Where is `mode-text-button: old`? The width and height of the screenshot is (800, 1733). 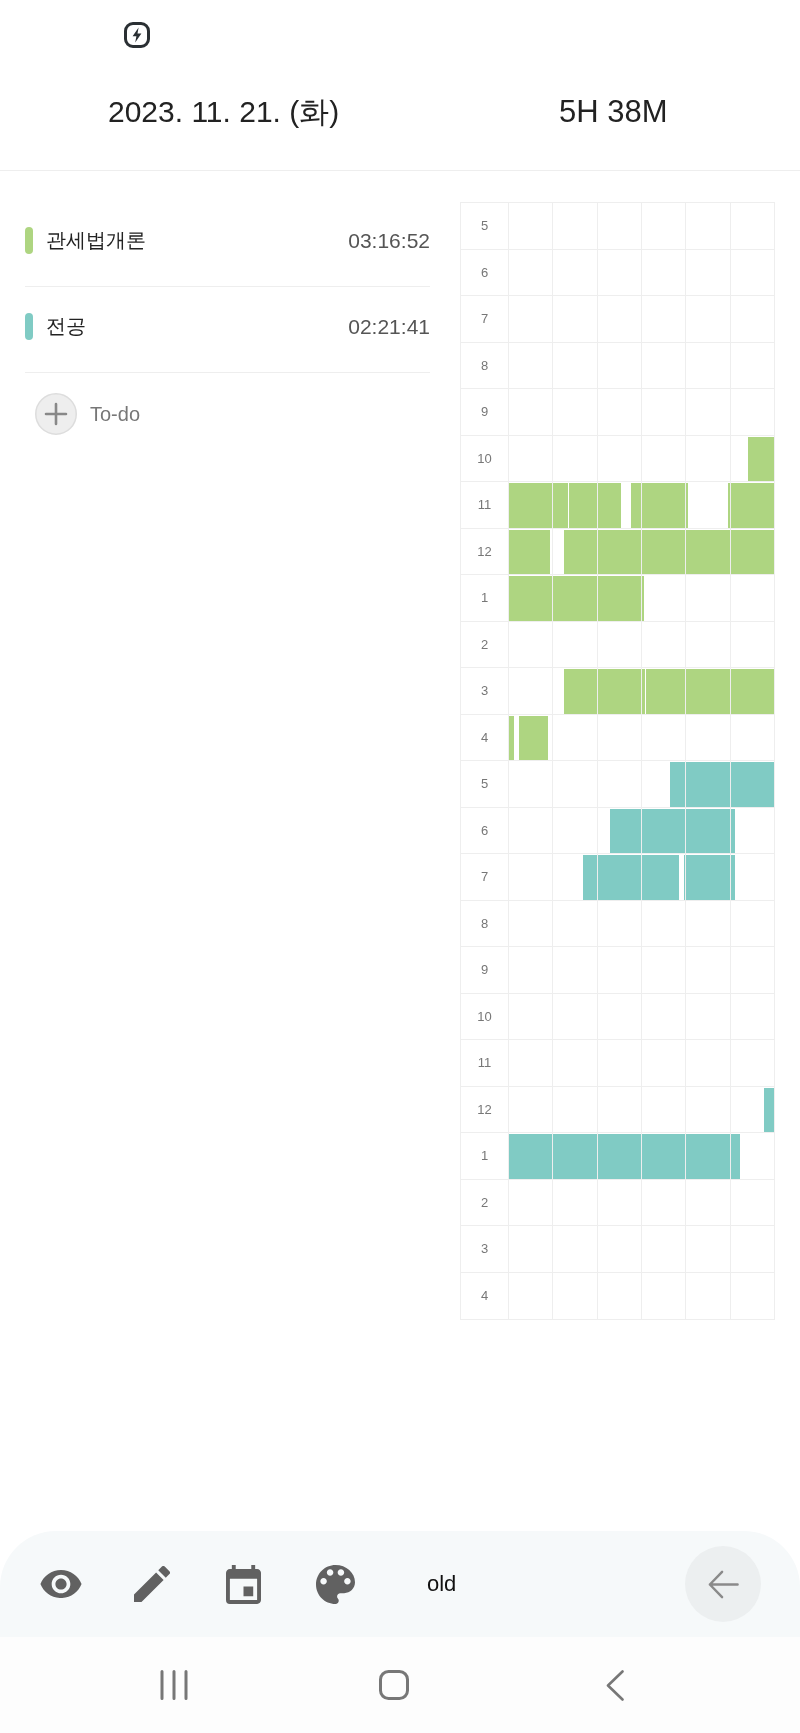 mode-text-button: old is located at coordinates (442, 1584).